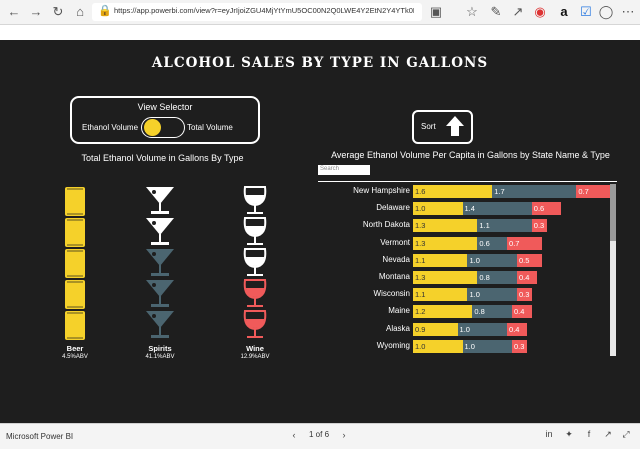 The image size is (640, 449). What do you see at coordinates (381, 190) in the screenshot?
I see `state-label: New Hampshire` at bounding box center [381, 190].